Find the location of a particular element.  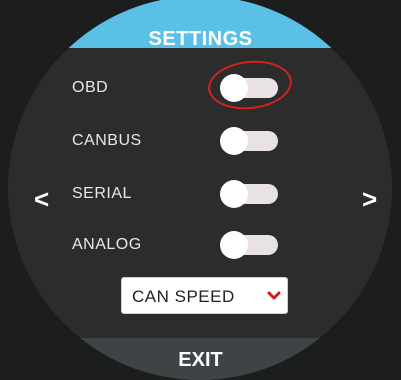

setting-label-obd: OBD is located at coordinates (90, 87).